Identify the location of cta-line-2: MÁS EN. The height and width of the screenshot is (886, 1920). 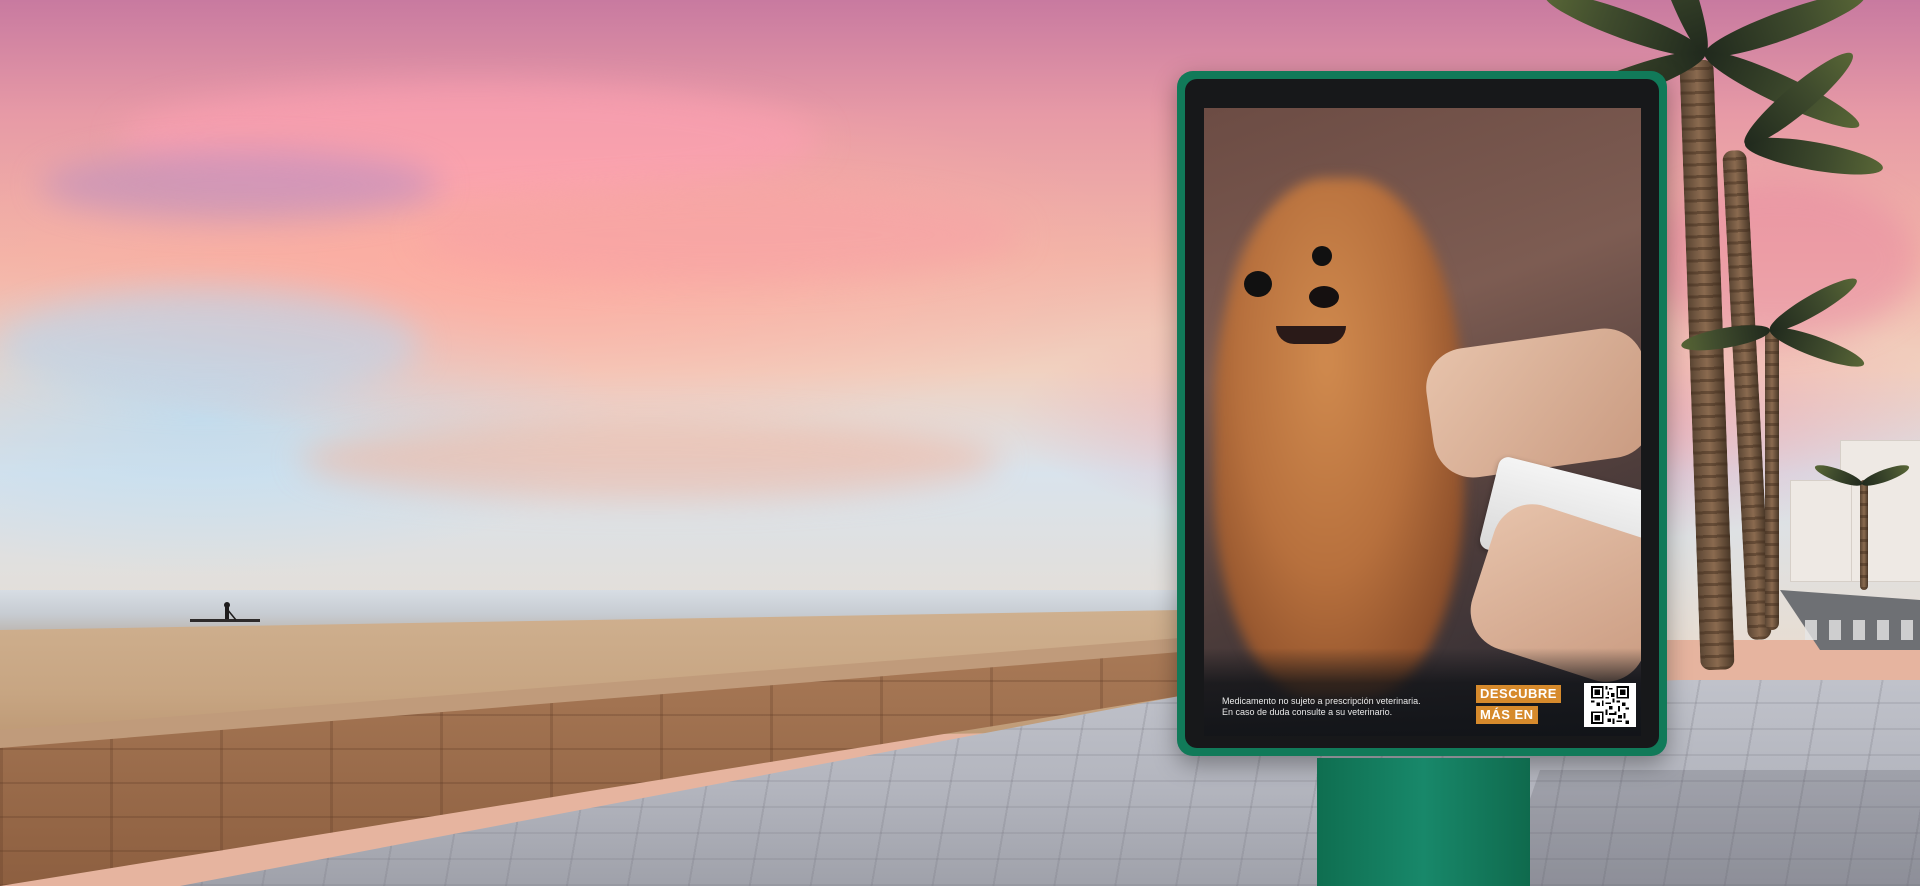
(1507, 715).